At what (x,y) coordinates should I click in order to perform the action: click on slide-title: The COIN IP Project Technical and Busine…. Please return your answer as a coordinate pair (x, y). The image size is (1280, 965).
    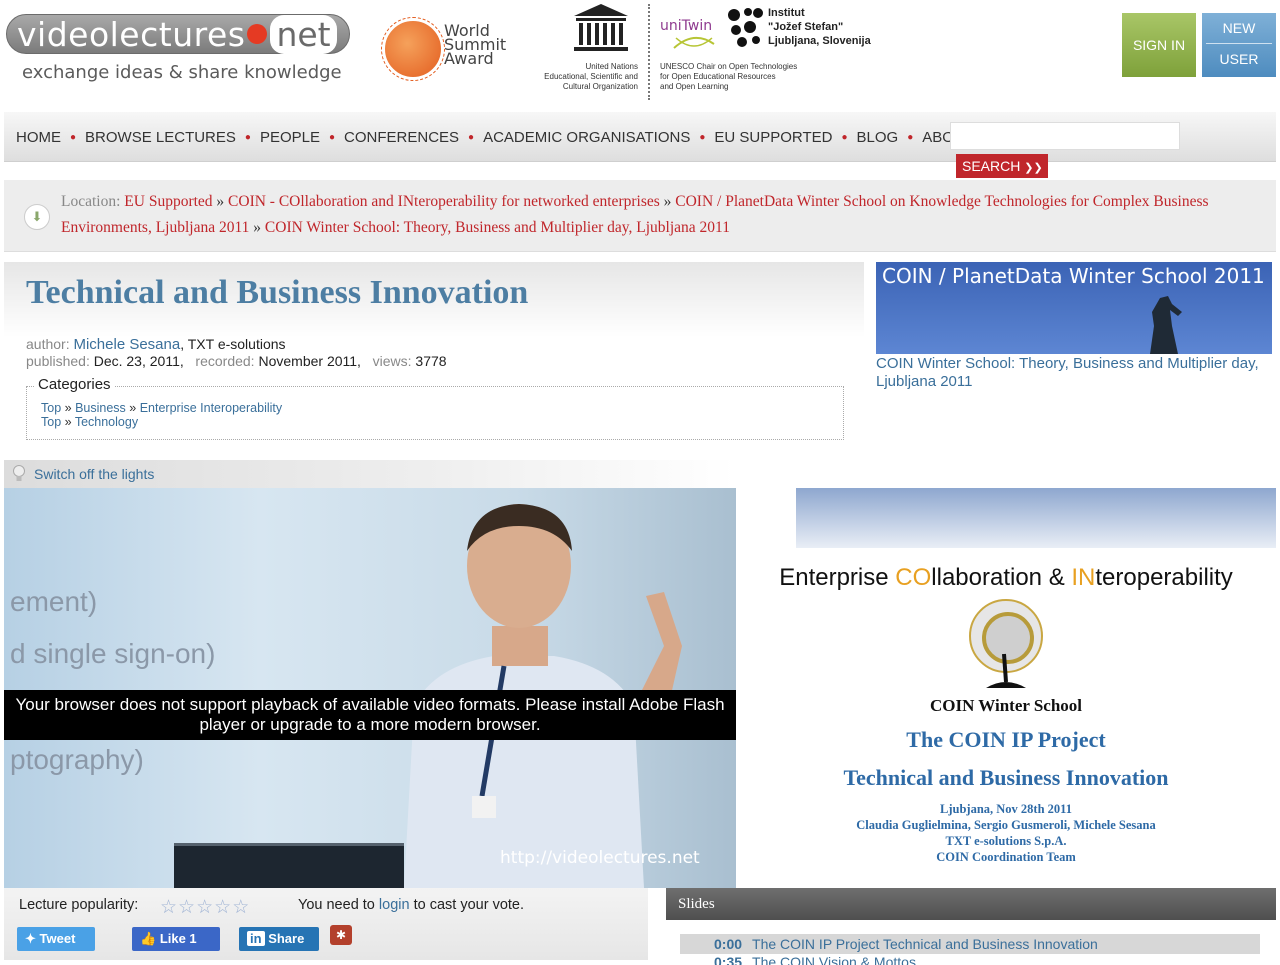
    Looking at the image, I should click on (925, 944).